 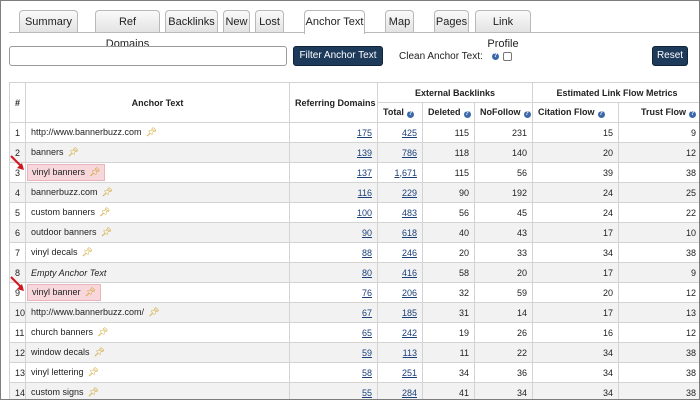 I want to click on tab-backlinks: Backlinks, so click(x=191, y=21).